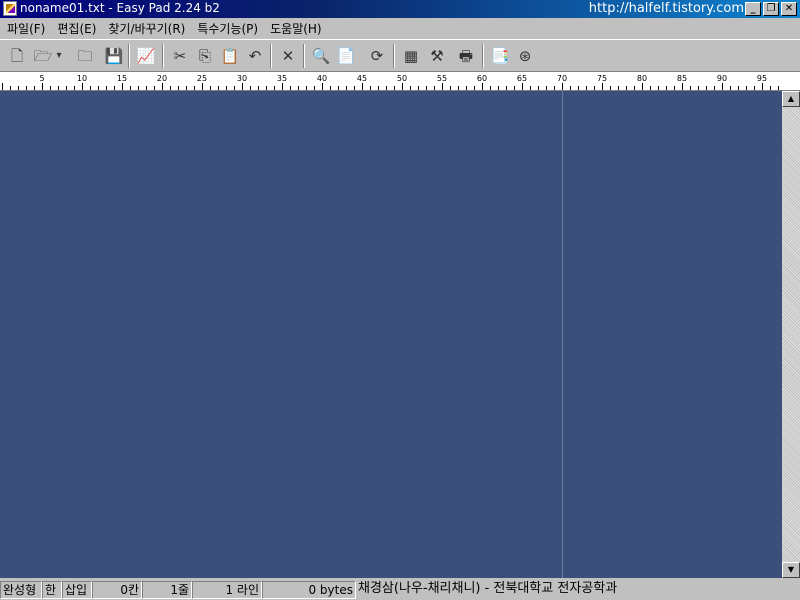  Describe the element at coordinates (146, 56) in the screenshot. I see `chart-icon: 📈` at that location.